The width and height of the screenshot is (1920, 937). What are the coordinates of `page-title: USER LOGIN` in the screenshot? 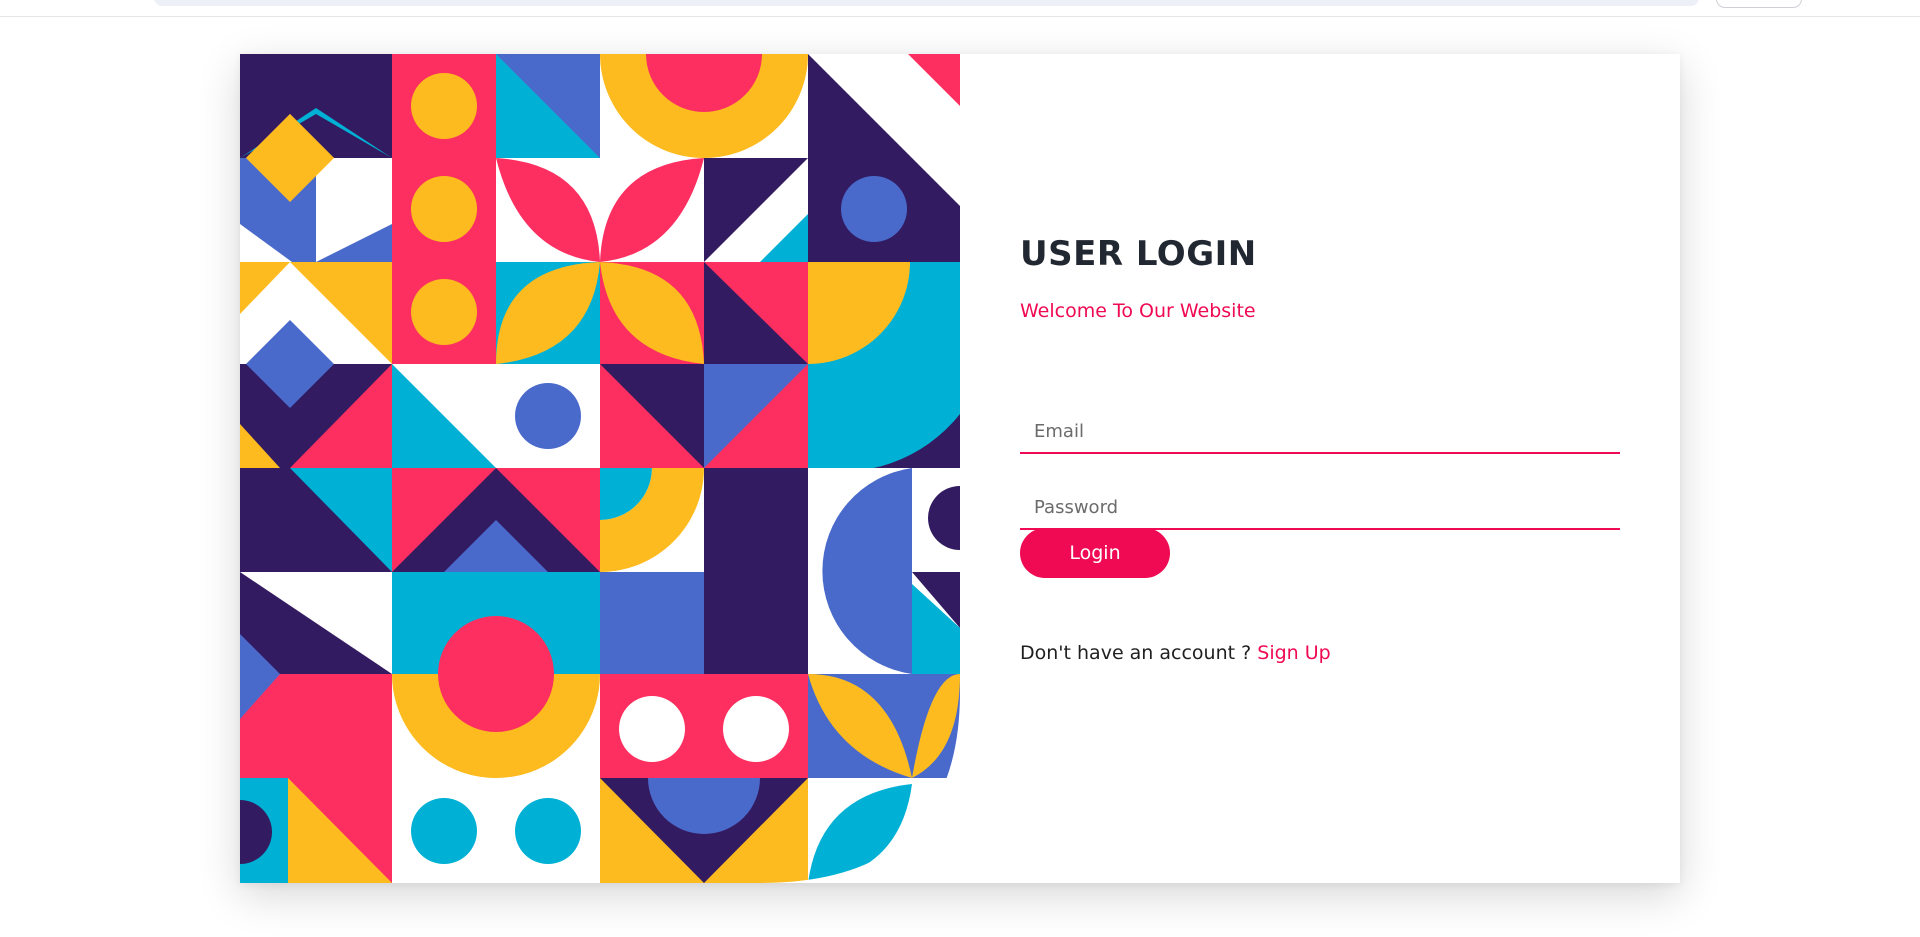 It's located at (1138, 254).